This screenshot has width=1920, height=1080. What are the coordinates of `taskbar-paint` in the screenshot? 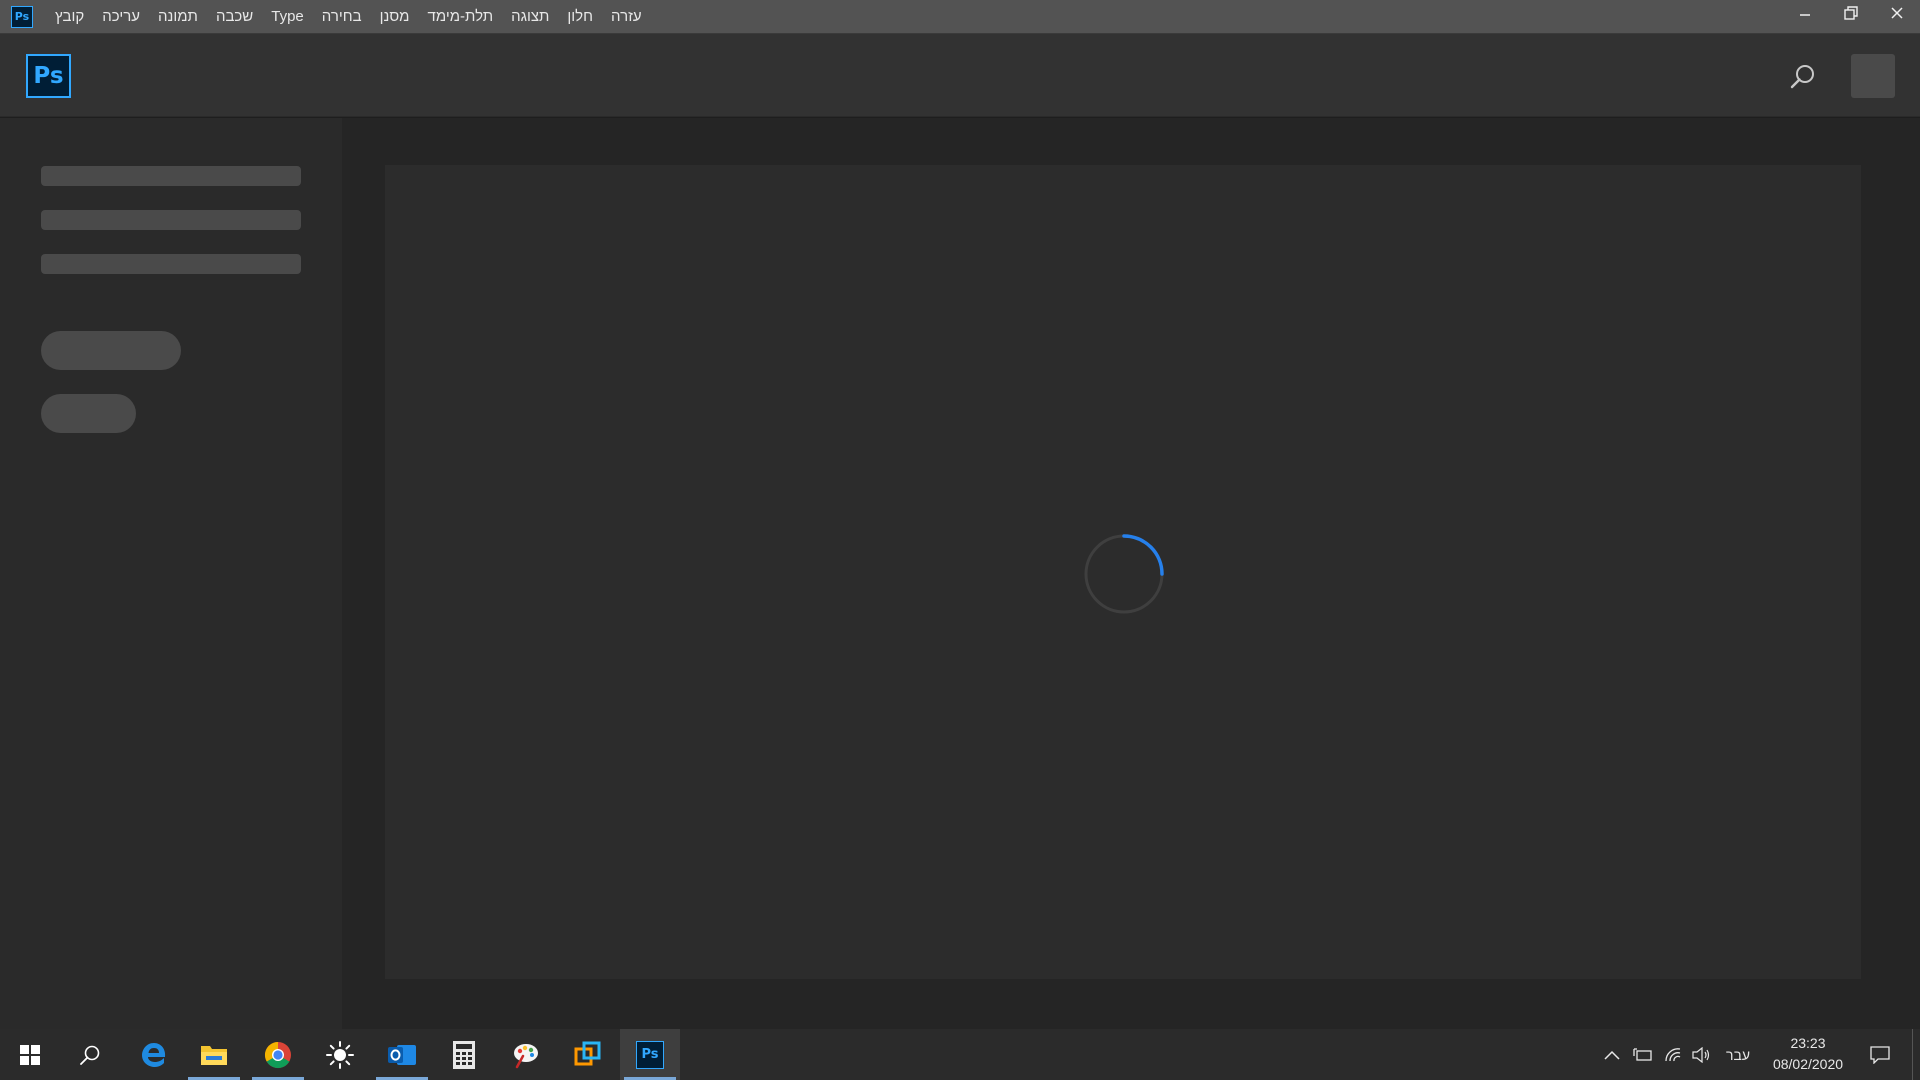 It's located at (526, 1054).